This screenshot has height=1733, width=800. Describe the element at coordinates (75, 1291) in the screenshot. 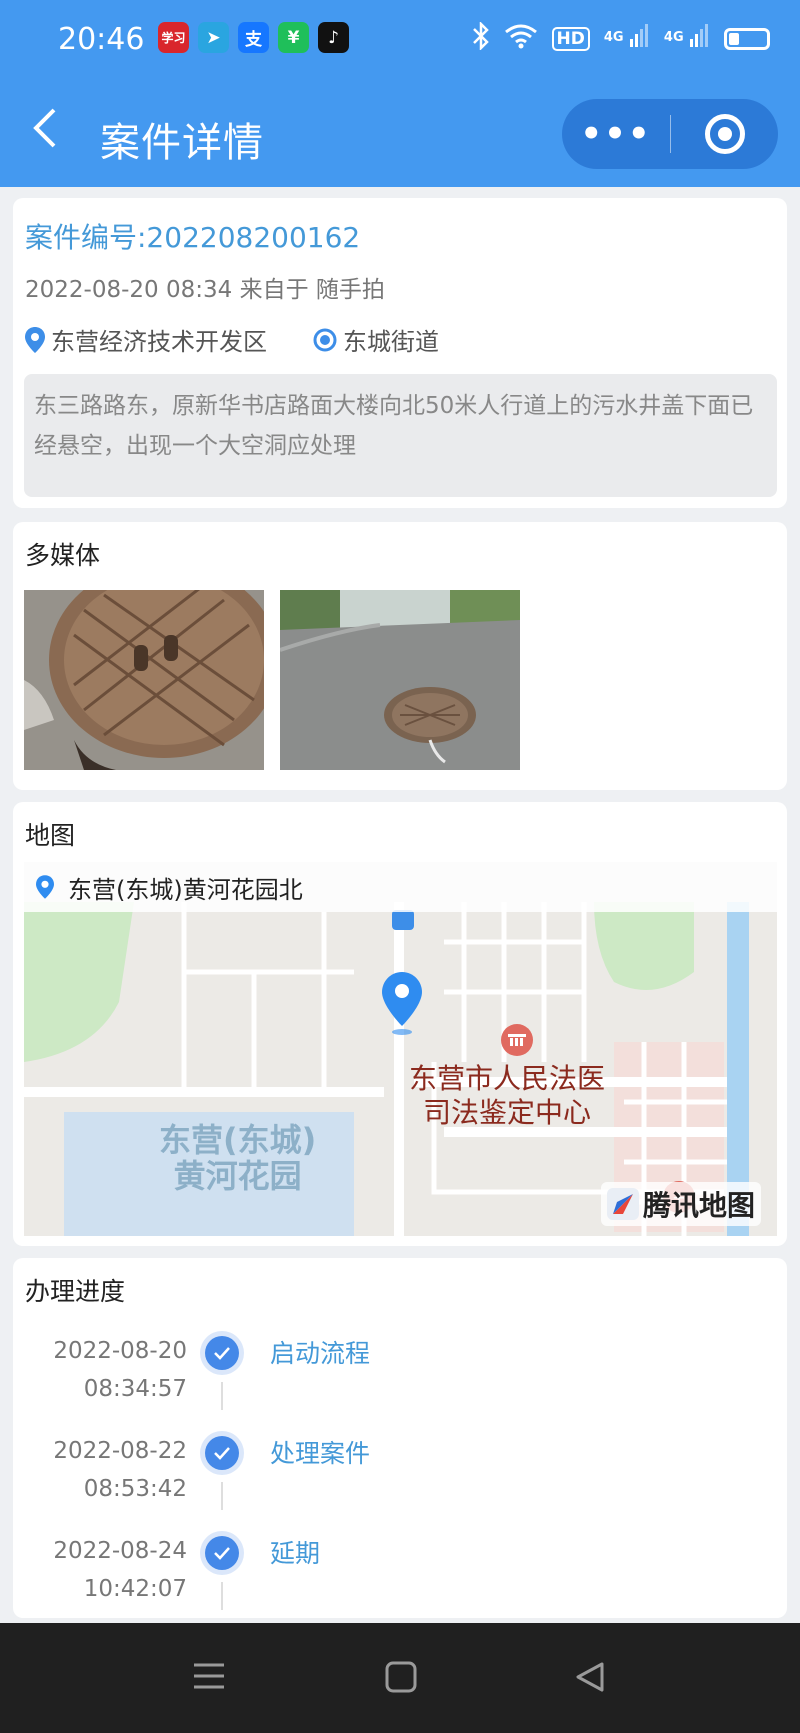

I see `progress-title: 办理进度` at that location.